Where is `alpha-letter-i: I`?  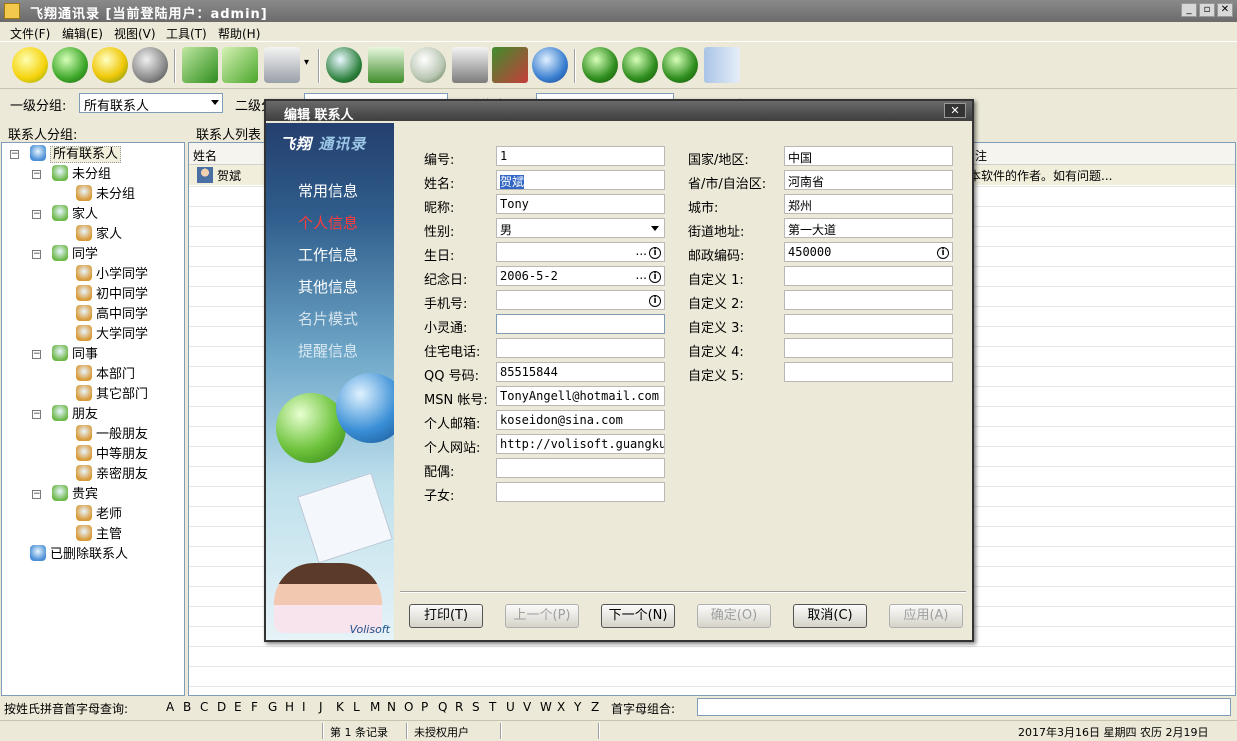 alpha-letter-i: I is located at coordinates (304, 707).